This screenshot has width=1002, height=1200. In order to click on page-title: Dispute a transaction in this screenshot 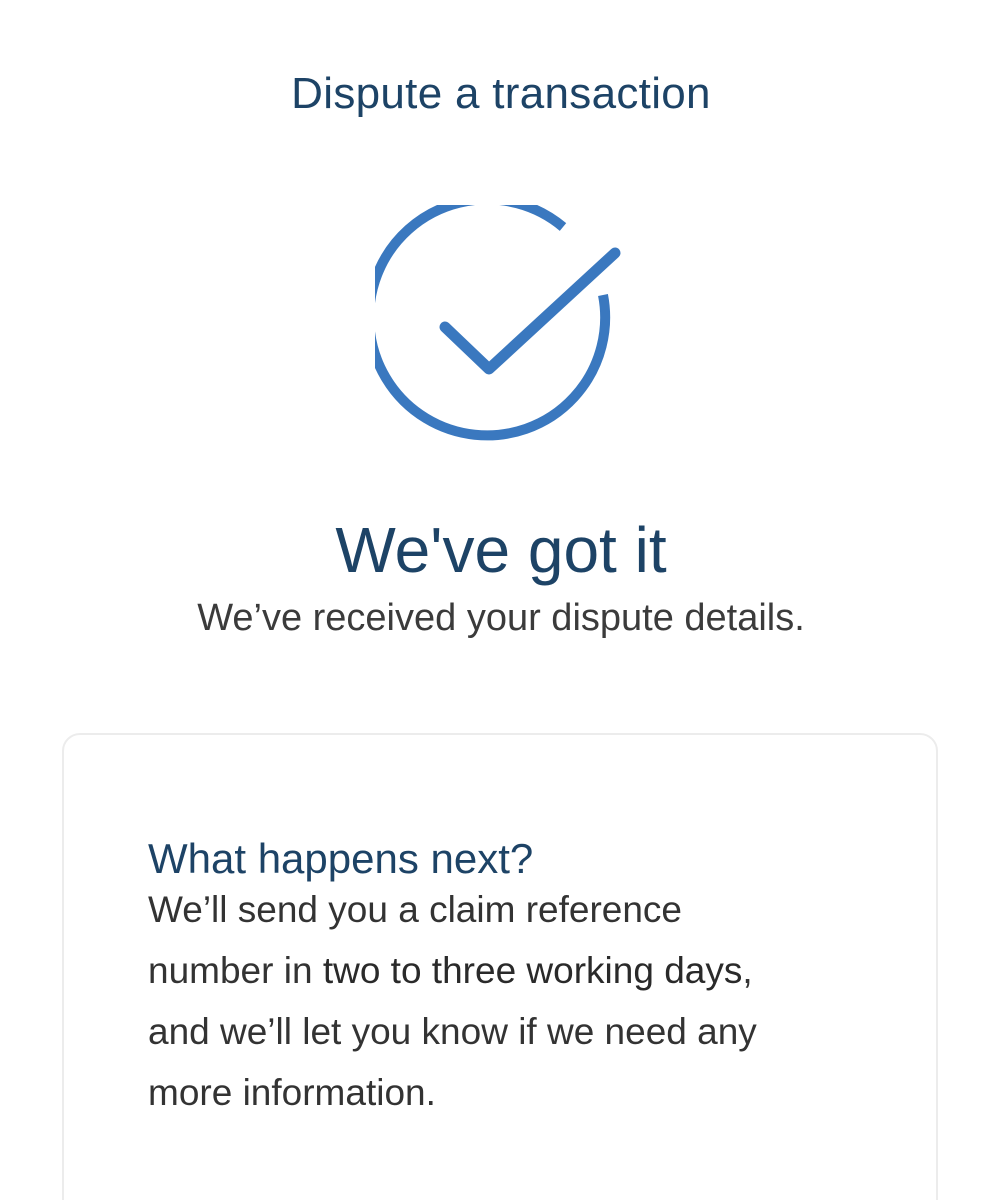, I will do `click(501, 93)`.